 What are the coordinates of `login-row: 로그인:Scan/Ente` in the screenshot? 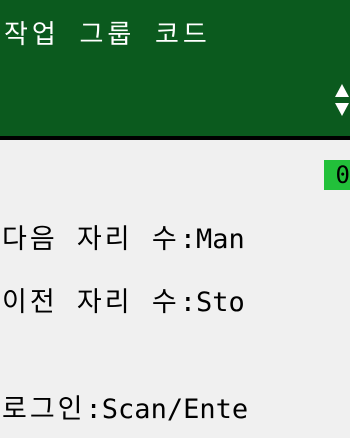 It's located at (125, 406).